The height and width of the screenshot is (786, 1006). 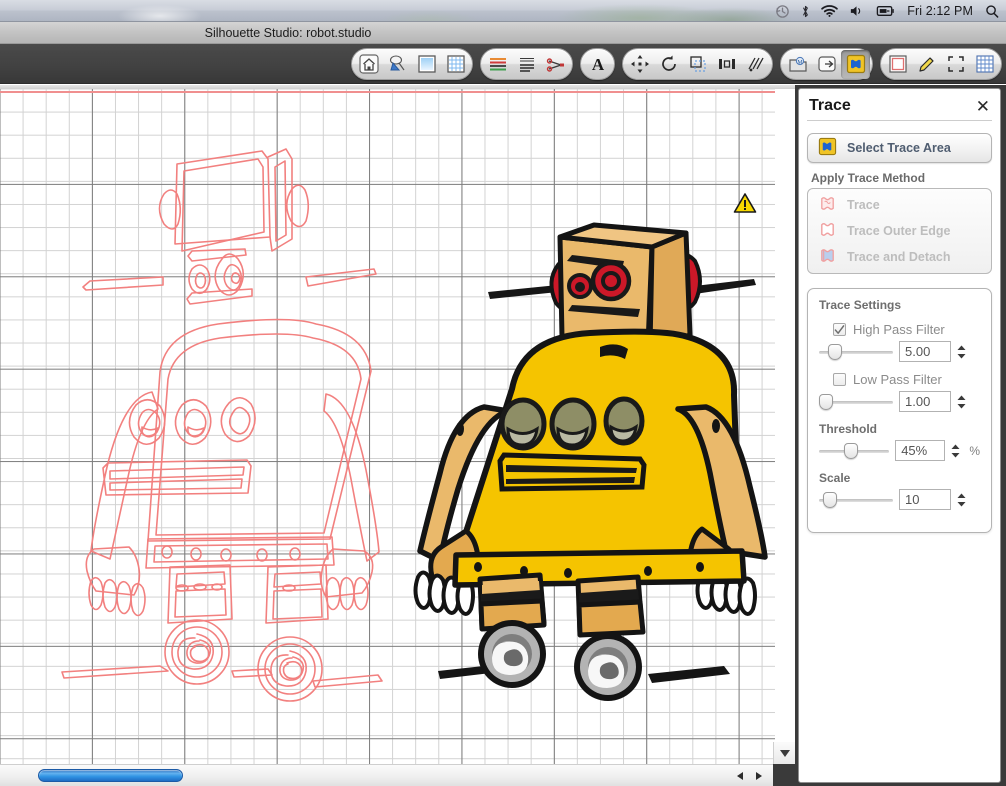 I want to click on volume-icon, so click(x=856, y=10).